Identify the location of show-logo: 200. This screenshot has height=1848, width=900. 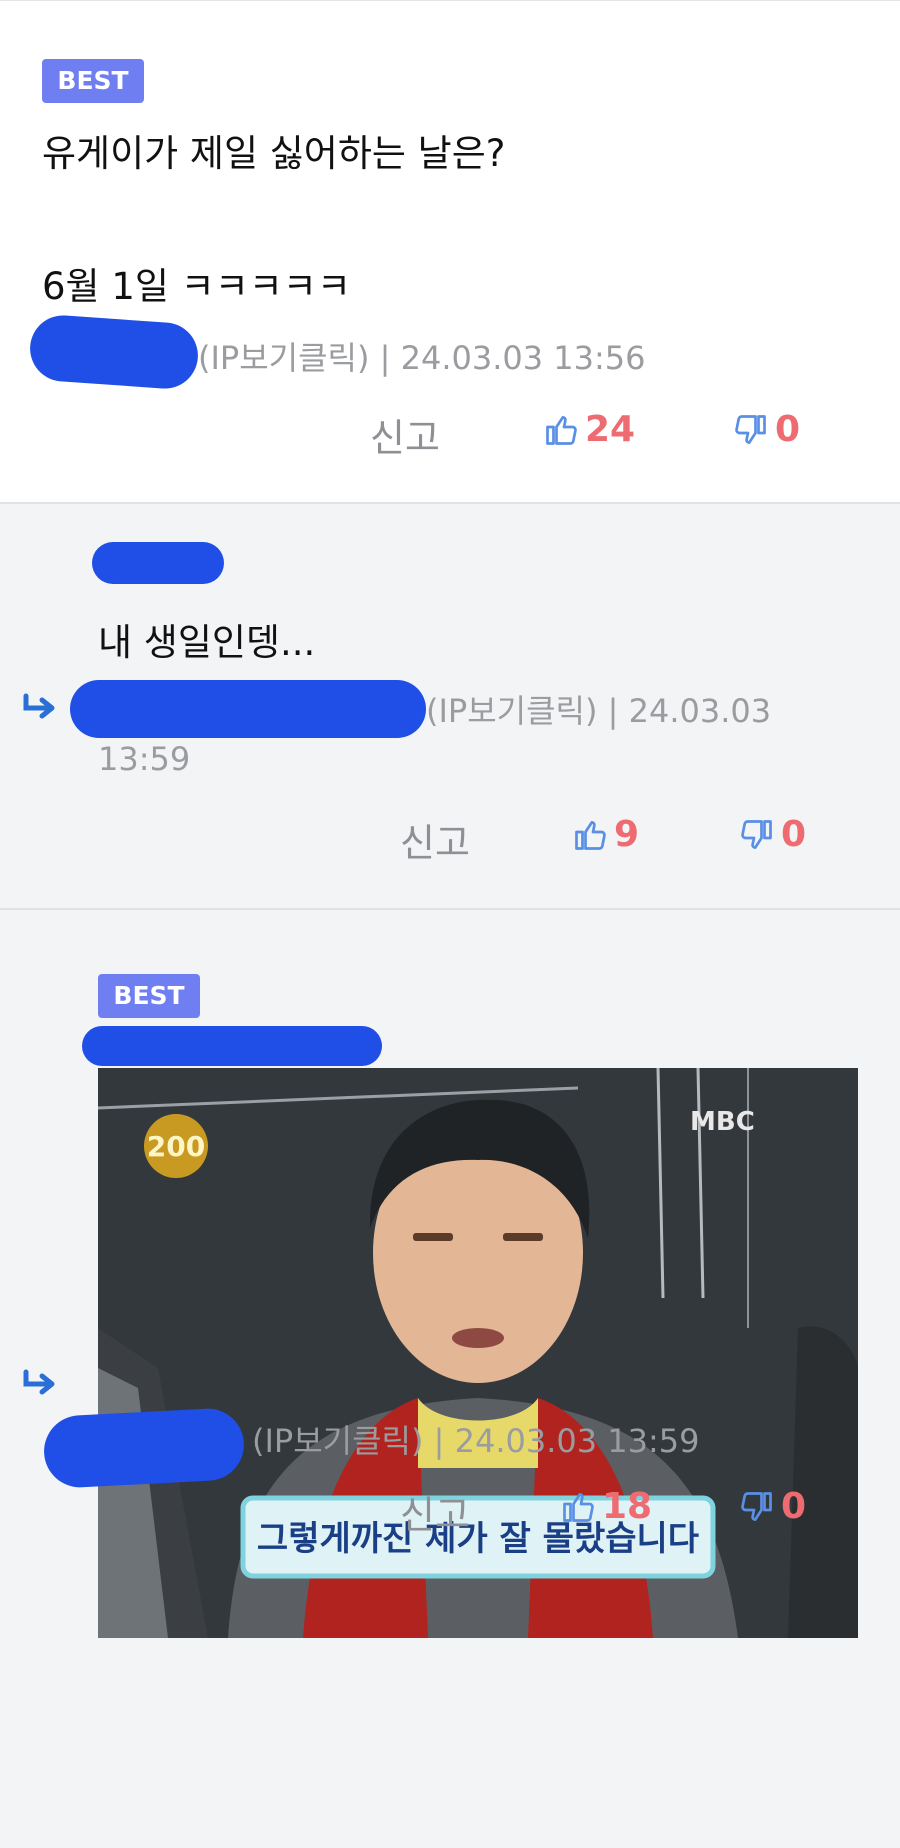
(176, 1146).